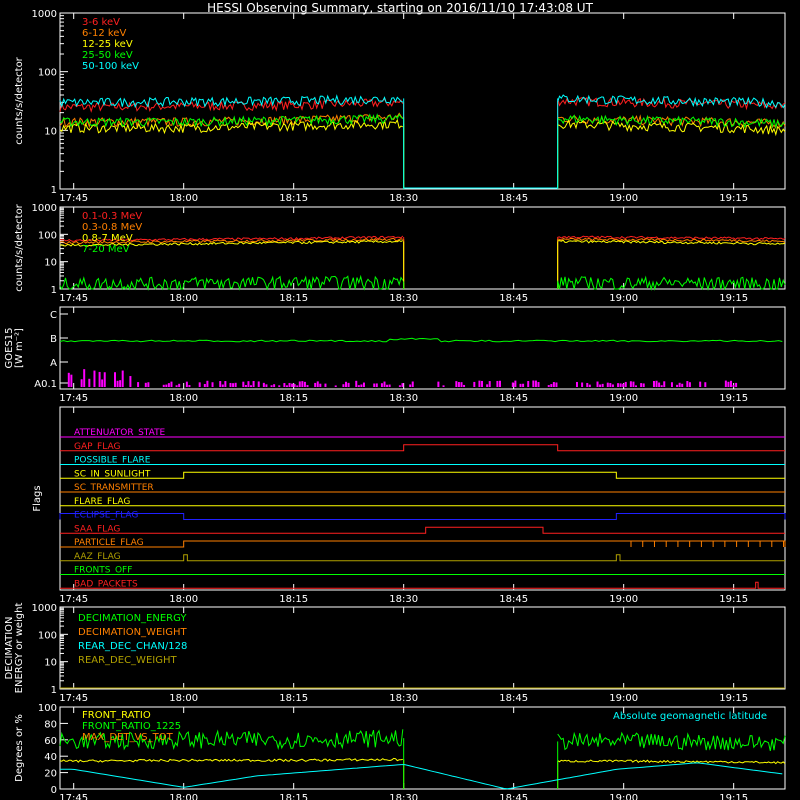 This screenshot has width=800, height=800. Describe the element at coordinates (116, 715) in the screenshot. I see `legend-entry: FRONT_RATIO` at that location.